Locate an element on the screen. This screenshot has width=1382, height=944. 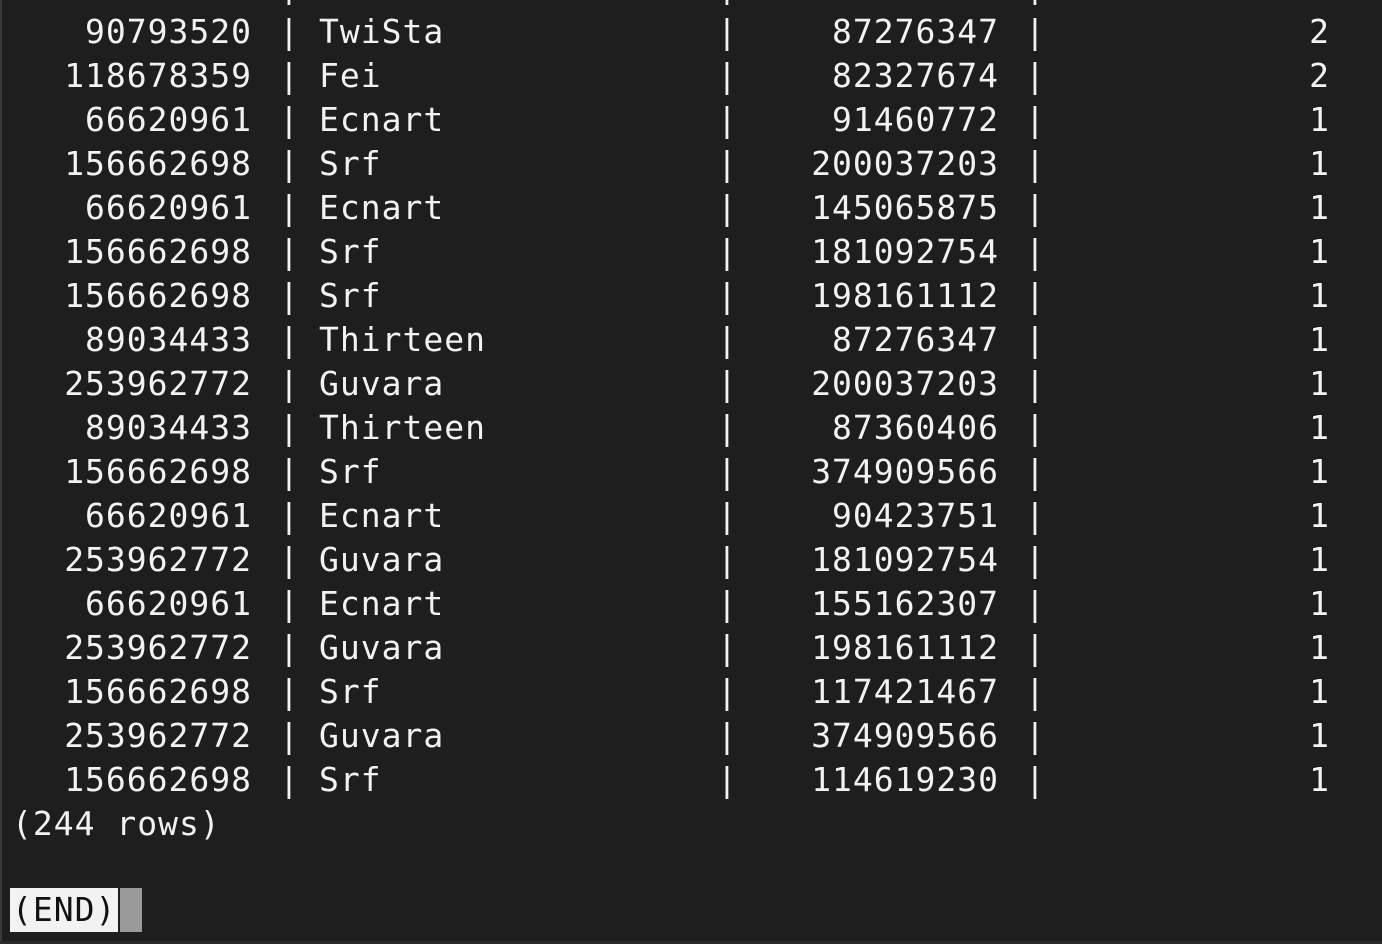
cell-value: 114619230 is located at coordinates (905, 779).